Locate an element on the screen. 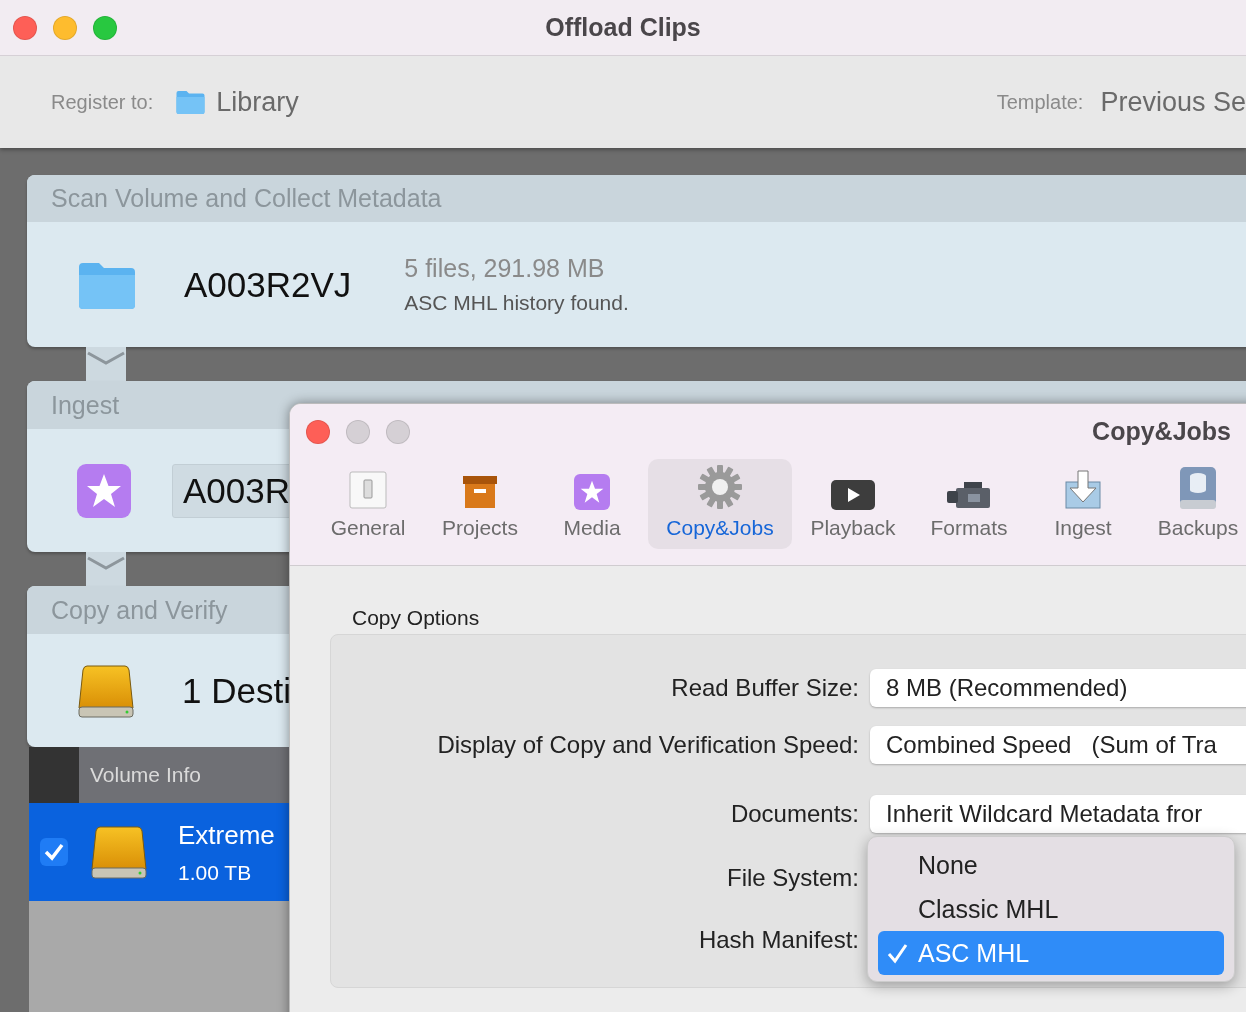 The width and height of the screenshot is (1246, 1012). popup-button: 8 MB (Recommended) is located at coordinates (1058, 688).